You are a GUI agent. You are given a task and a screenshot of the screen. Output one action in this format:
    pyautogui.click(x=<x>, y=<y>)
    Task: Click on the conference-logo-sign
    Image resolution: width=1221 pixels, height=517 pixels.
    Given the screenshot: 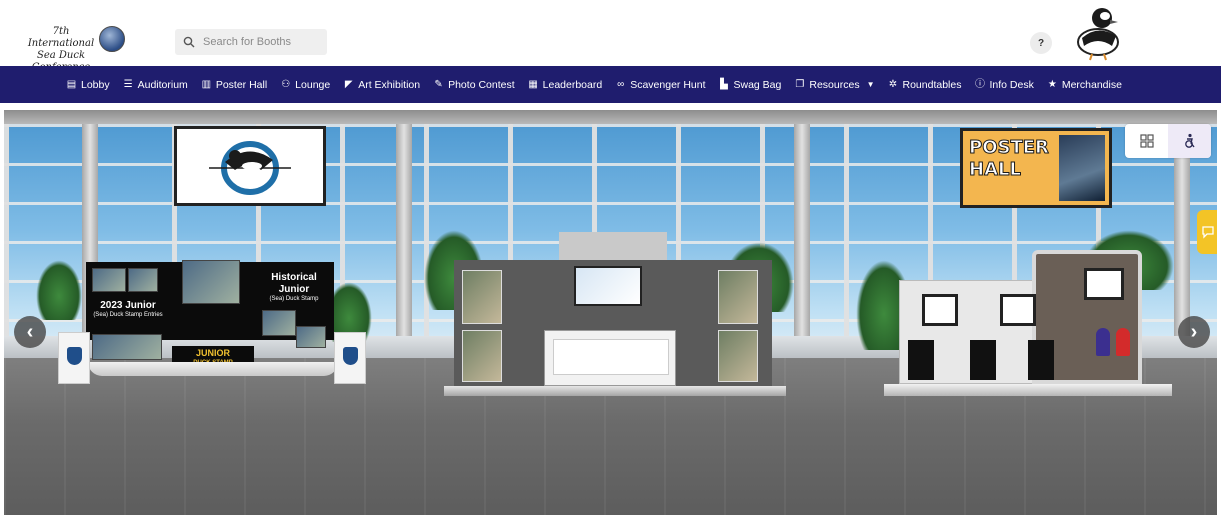 What is the action you would take?
    pyautogui.click(x=250, y=166)
    